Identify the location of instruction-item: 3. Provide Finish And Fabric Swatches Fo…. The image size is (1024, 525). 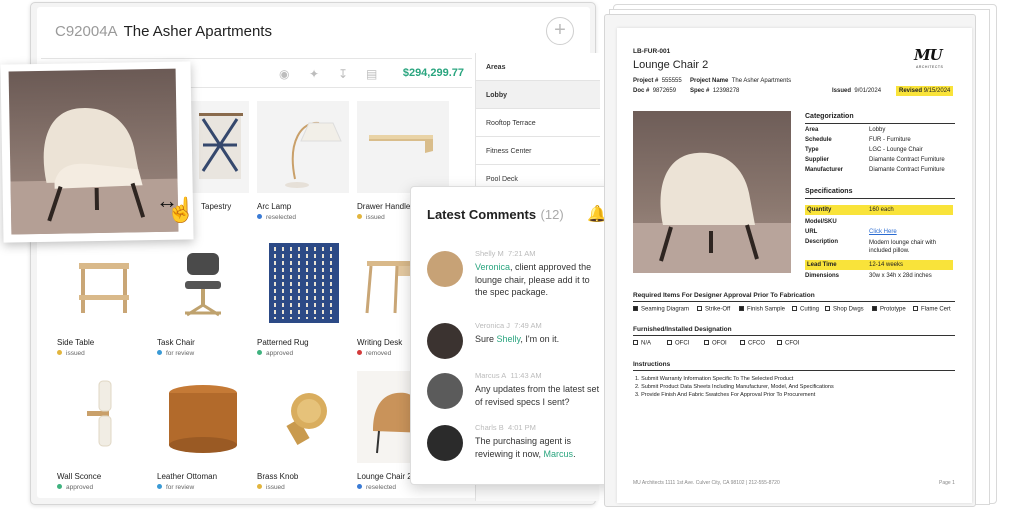
(725, 395).